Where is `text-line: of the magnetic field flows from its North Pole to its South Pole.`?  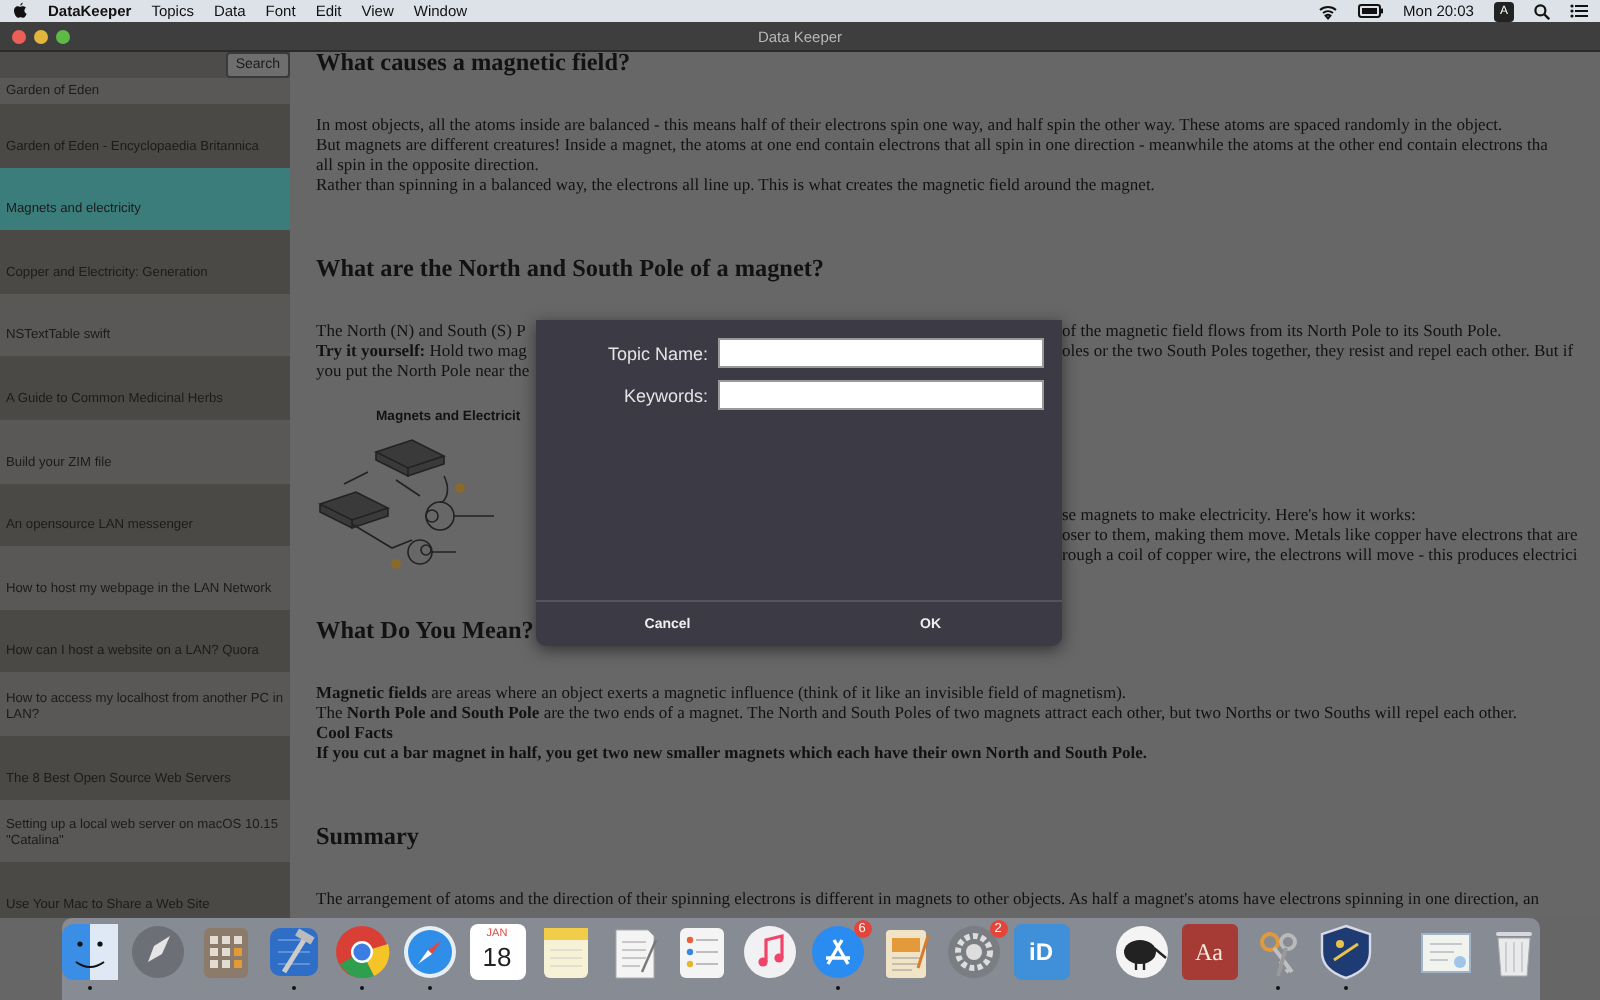
text-line: of the magnetic field flows from its North Pole to its South Pole. is located at coordinates (1282, 330).